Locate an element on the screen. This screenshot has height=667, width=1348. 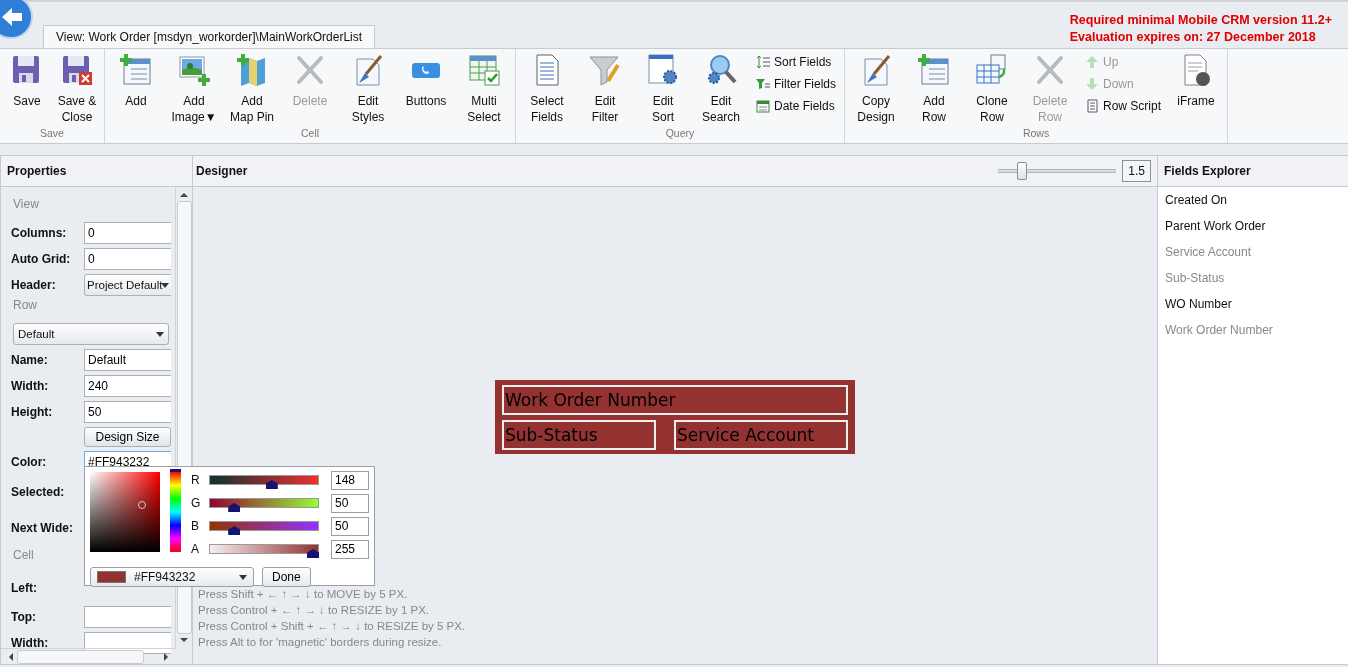
design-size-button: Design Size is located at coordinates (127, 437).